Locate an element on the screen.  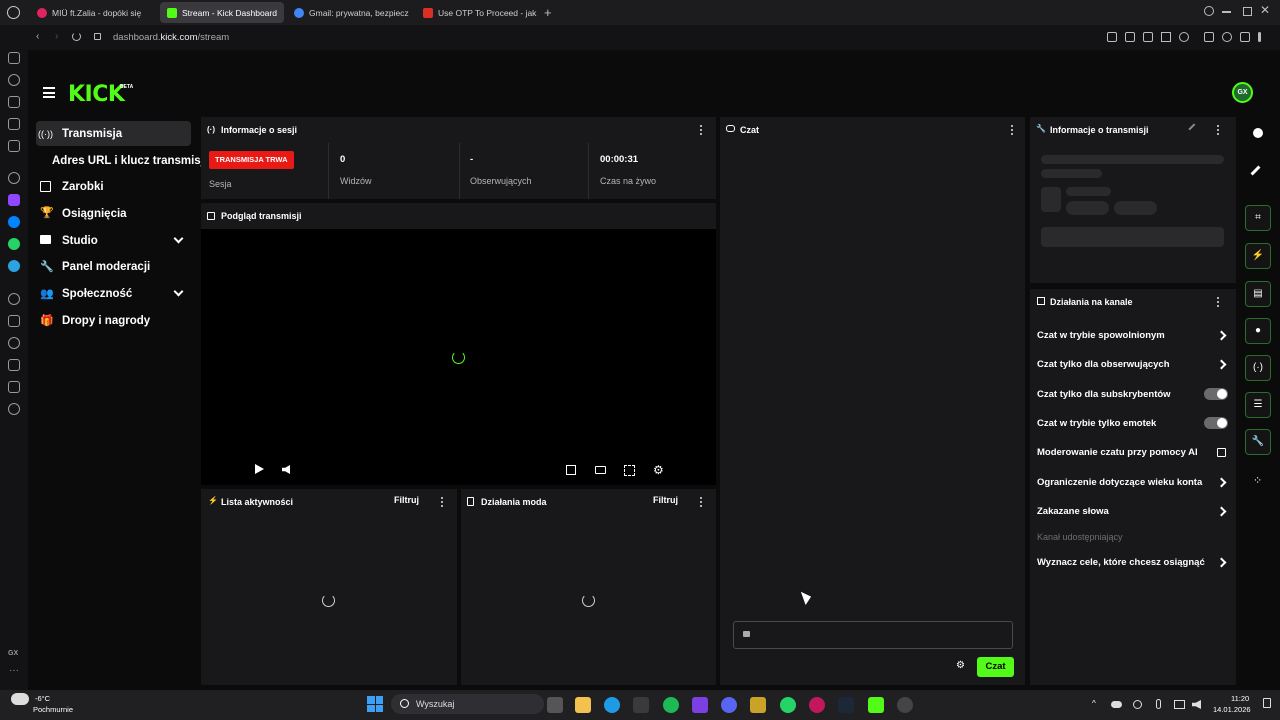
mail-icon is located at coordinates (14, 146).